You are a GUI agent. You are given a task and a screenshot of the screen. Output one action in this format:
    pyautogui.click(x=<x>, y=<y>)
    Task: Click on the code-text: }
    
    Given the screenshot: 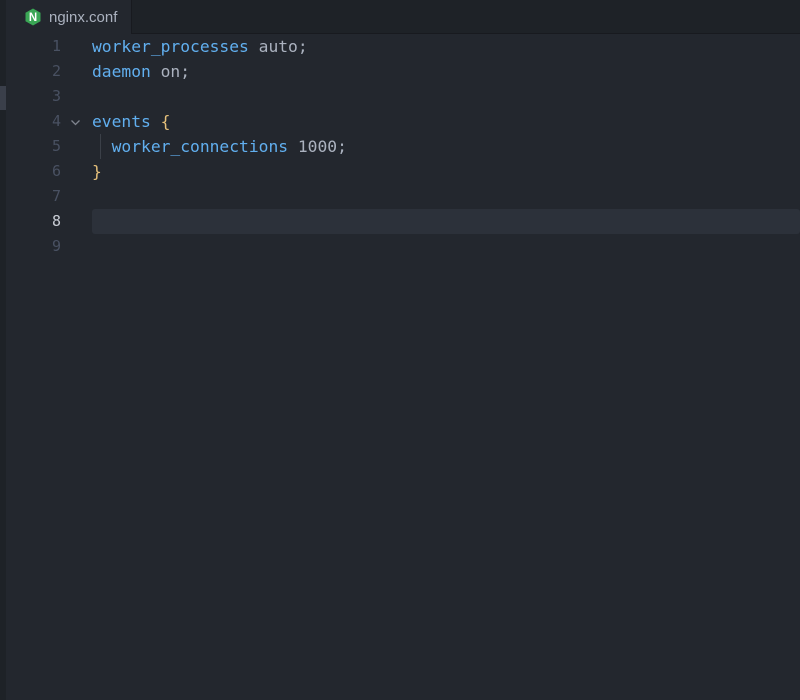 What is the action you would take?
    pyautogui.click(x=97, y=171)
    